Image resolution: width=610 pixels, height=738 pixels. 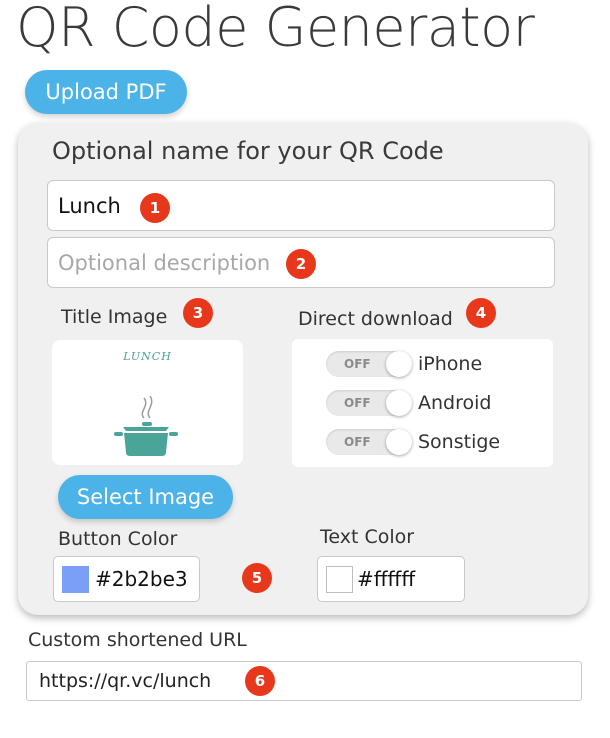 What do you see at coordinates (185, 681) in the screenshot?
I see `url-slug: lunch` at bounding box center [185, 681].